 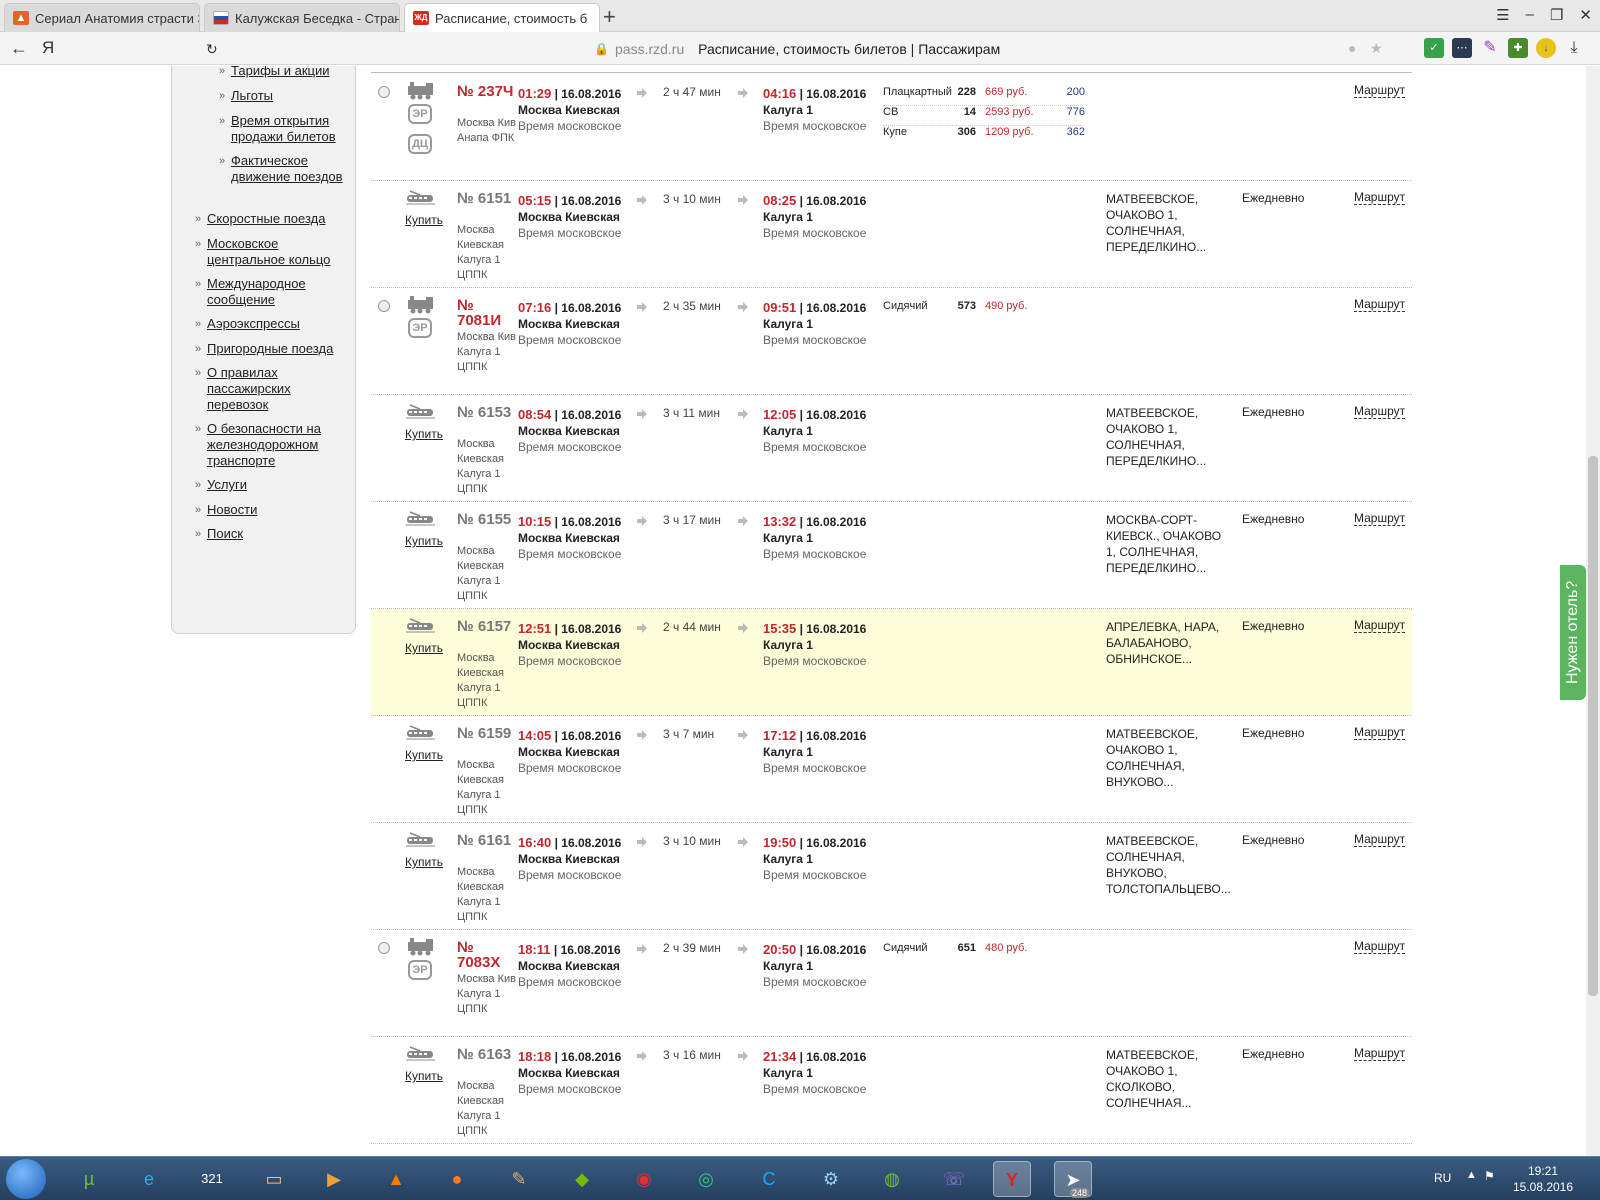 I want to click on fare-row: Плацкартный 228 669 руб. 200, so click(x=984, y=96).